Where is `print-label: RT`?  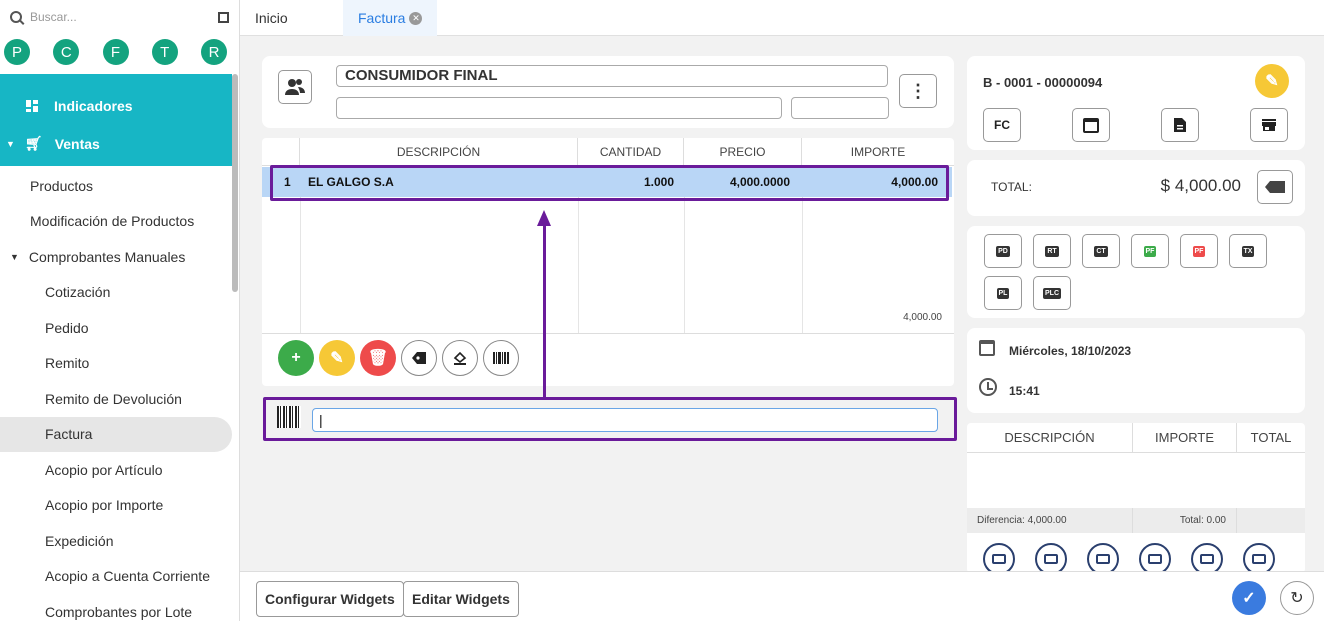
print-label: RT is located at coordinates (1052, 251).